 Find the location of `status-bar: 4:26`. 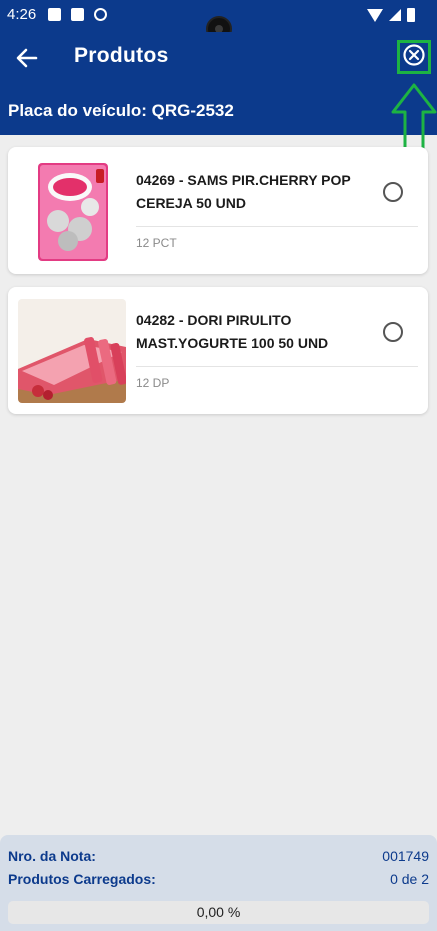

status-bar: 4:26 is located at coordinates (218, 21).